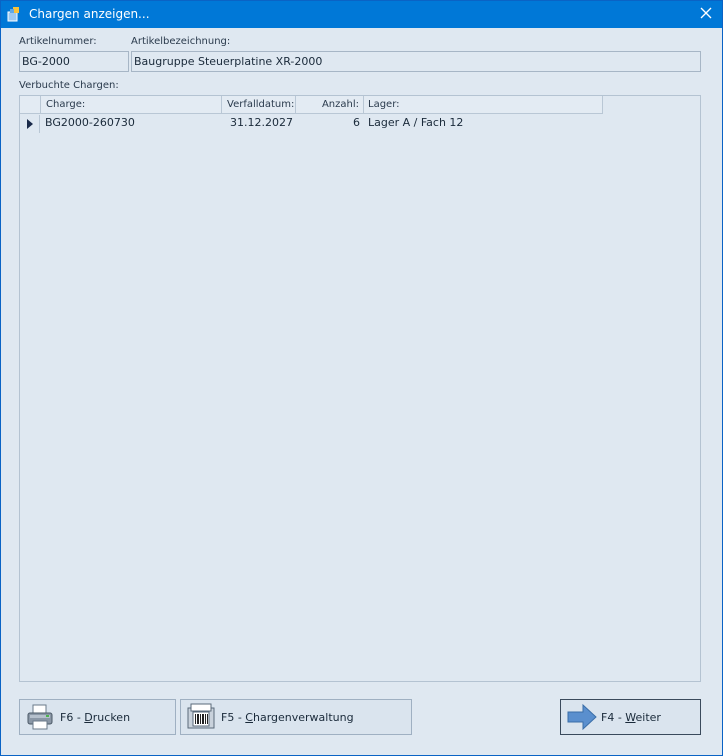 The height and width of the screenshot is (756, 723). I want to click on cell-quantity: 6, so click(356, 122).